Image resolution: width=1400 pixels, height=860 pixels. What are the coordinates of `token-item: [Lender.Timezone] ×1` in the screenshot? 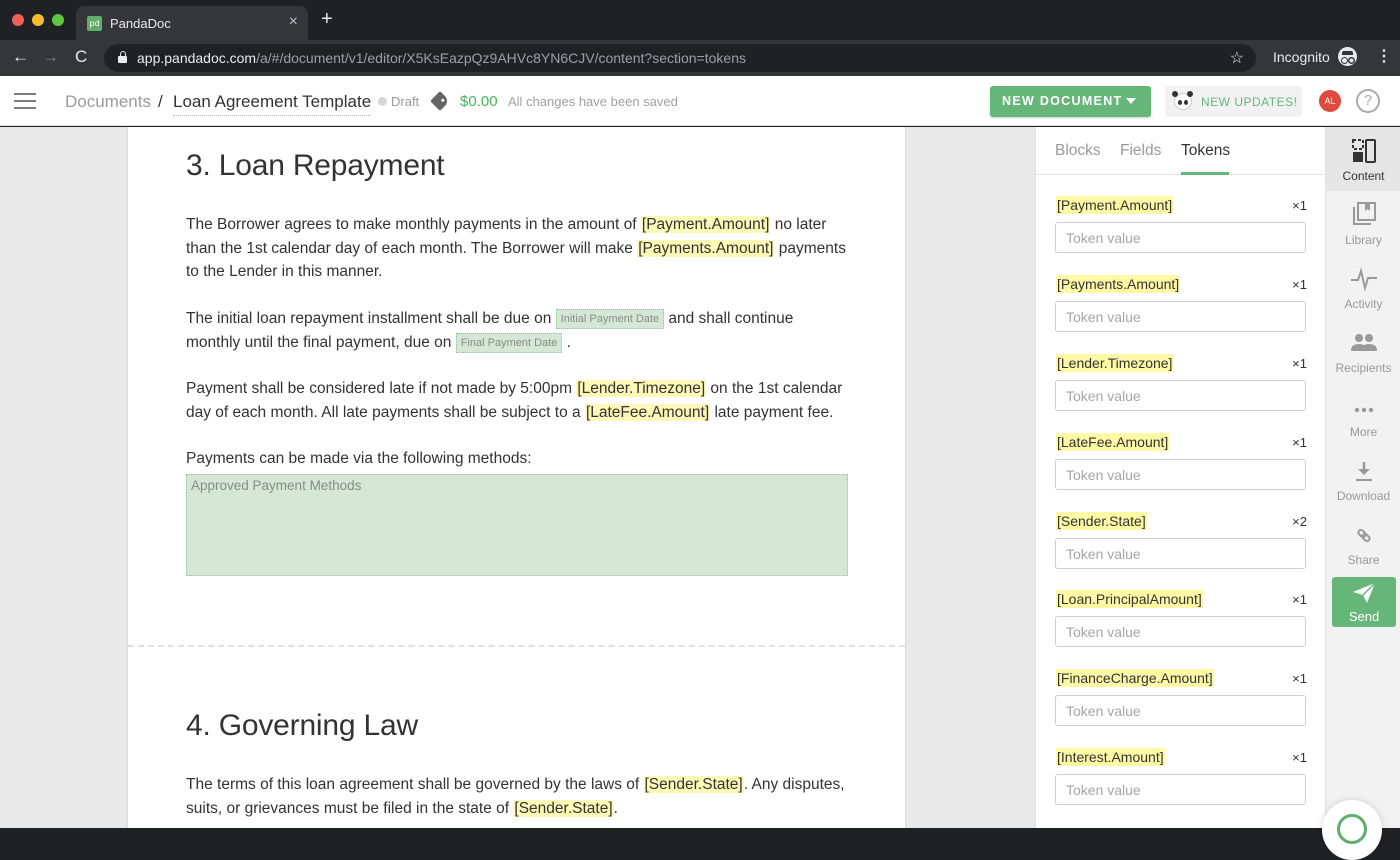 It's located at (1181, 393).